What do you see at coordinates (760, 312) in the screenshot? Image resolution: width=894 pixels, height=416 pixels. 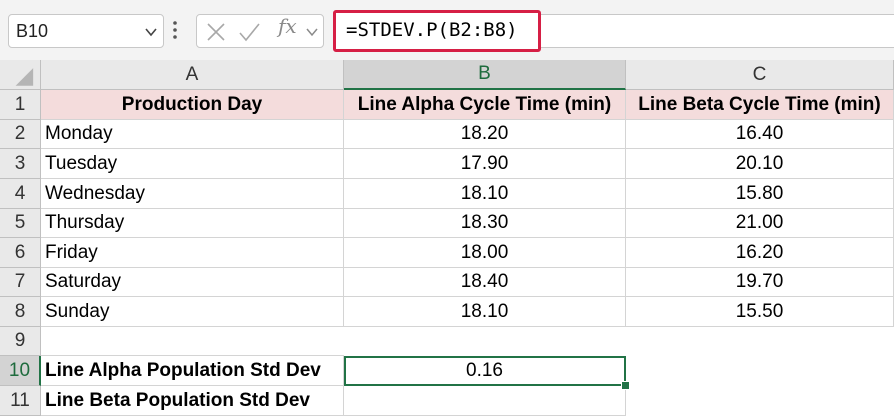 I see `beta-value-cell: 15.50` at bounding box center [760, 312].